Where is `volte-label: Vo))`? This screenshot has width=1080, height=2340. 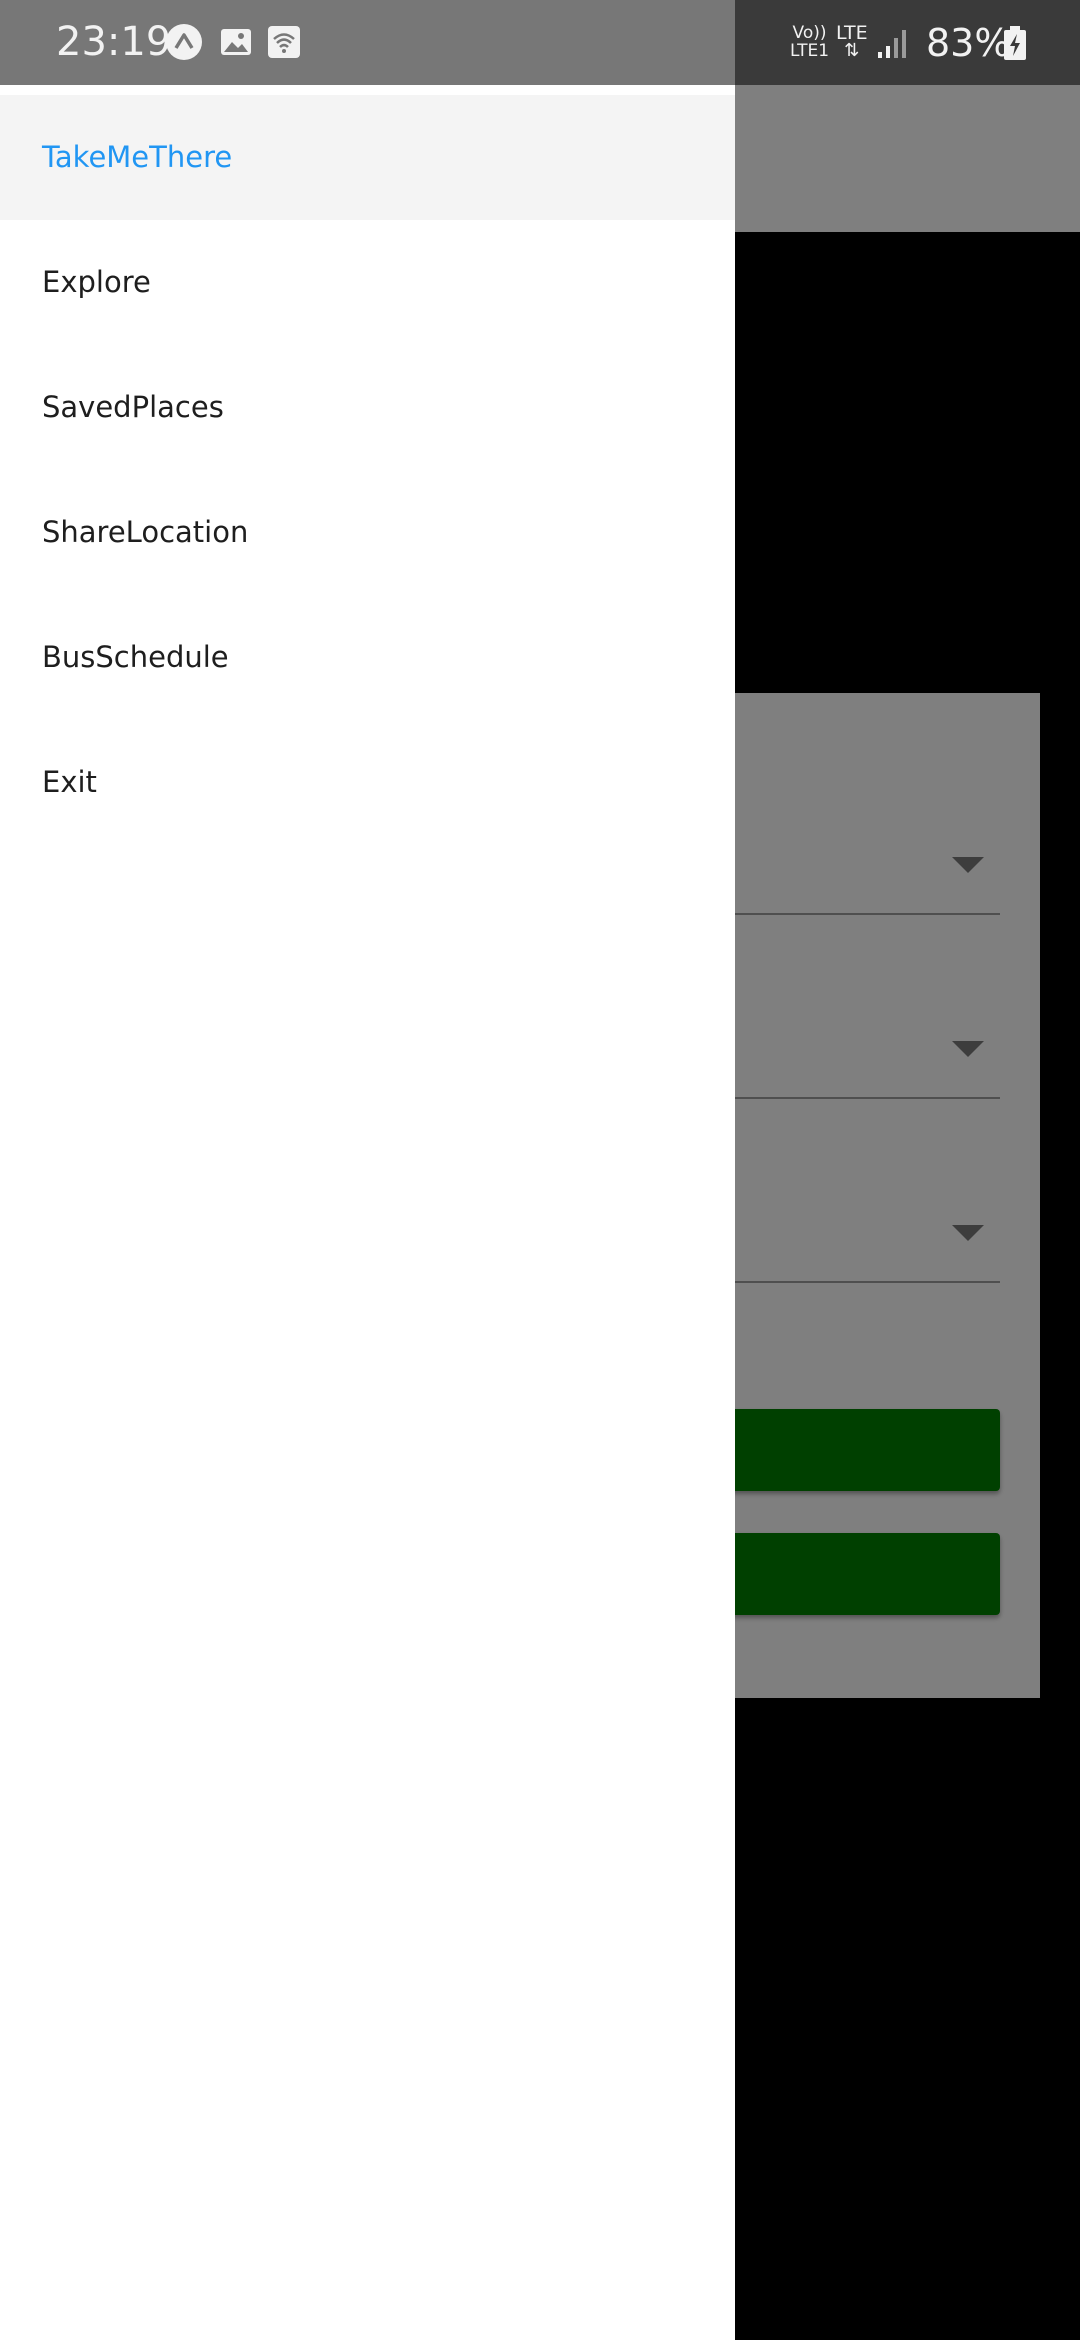
volte-label: Vo)) is located at coordinates (809, 33).